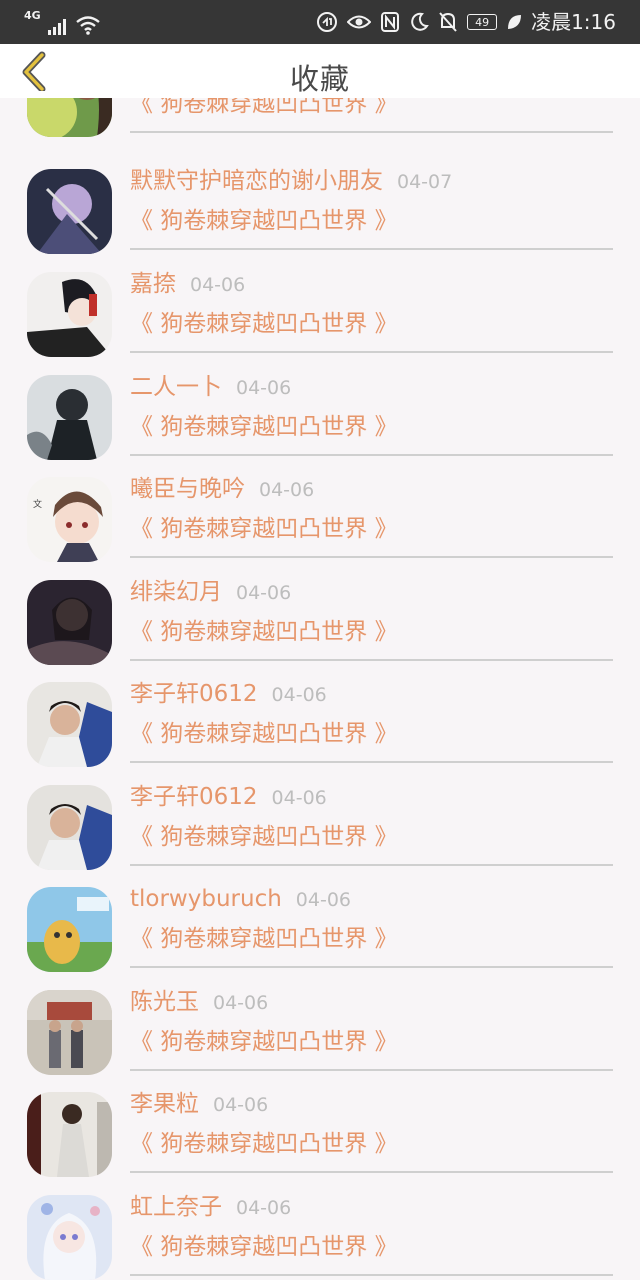  I want to click on user-name: 默默守护暗恋的谢小朋友 04-07, so click(291, 181).